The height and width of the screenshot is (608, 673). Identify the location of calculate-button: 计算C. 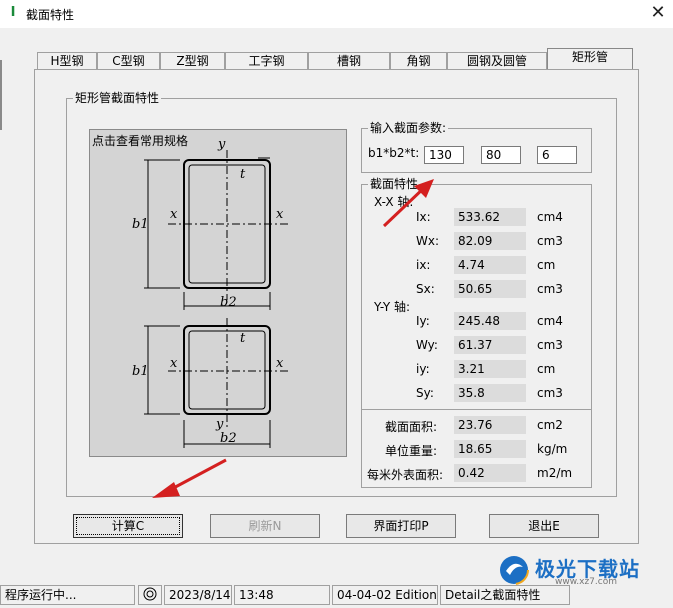
(128, 526).